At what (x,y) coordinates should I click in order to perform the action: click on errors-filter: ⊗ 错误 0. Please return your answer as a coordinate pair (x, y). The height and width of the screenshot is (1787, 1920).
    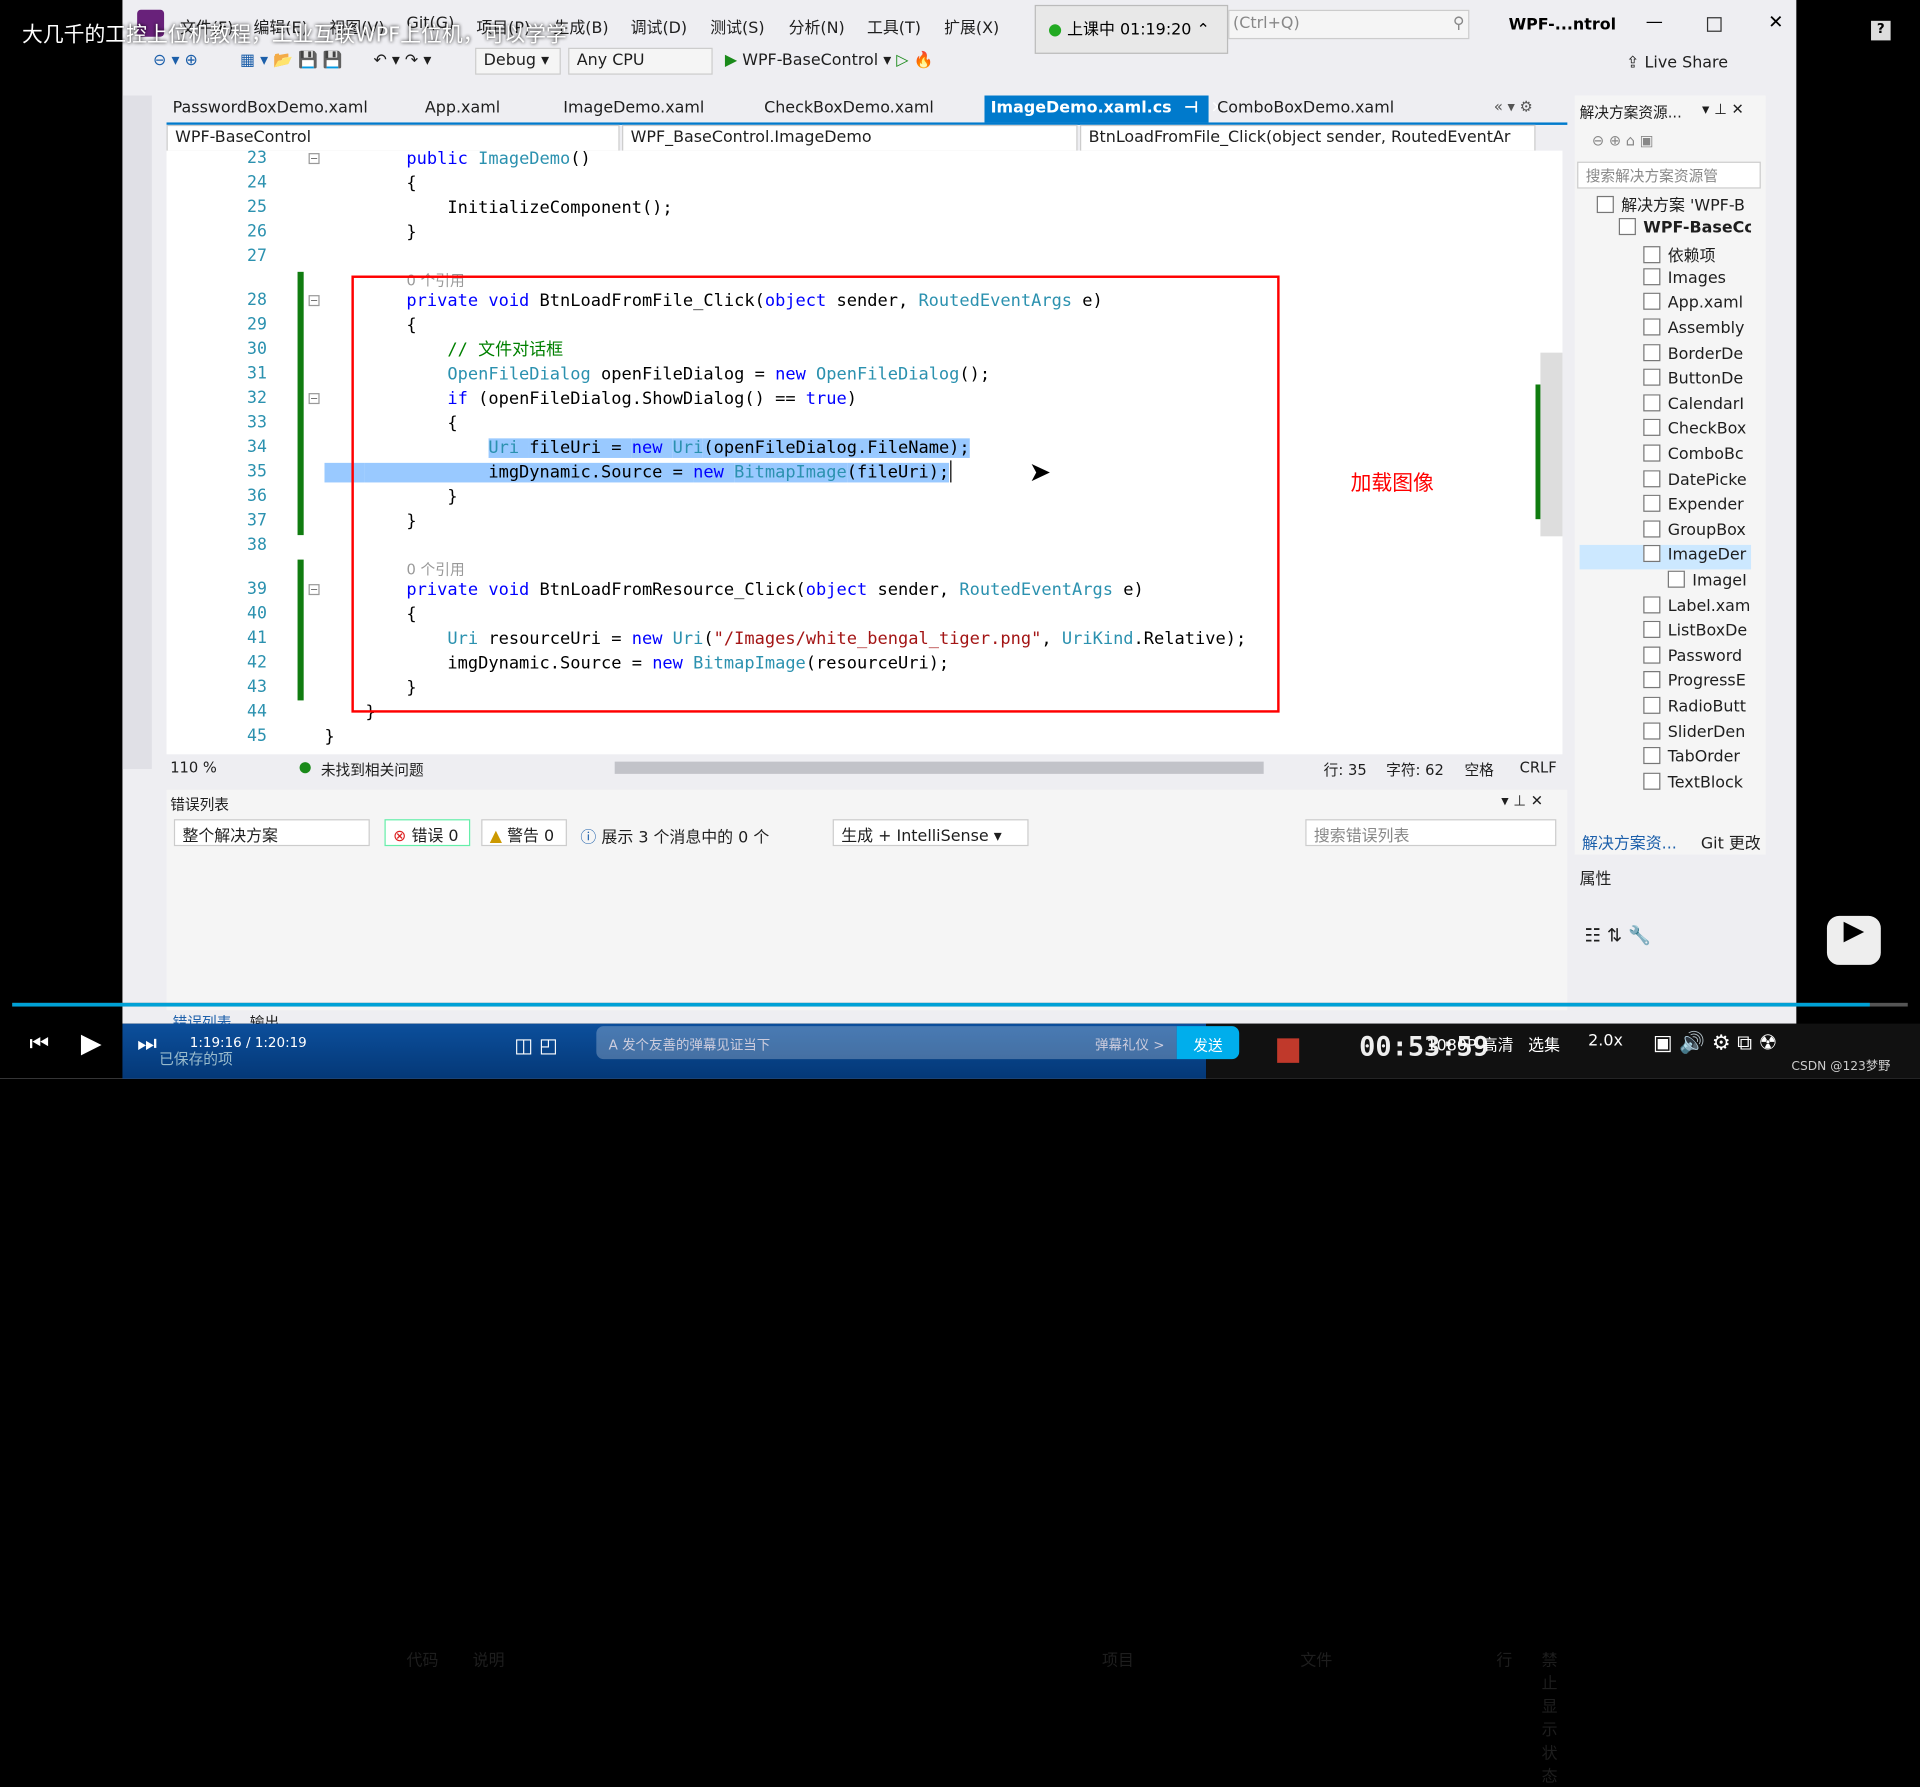
    Looking at the image, I should click on (427, 833).